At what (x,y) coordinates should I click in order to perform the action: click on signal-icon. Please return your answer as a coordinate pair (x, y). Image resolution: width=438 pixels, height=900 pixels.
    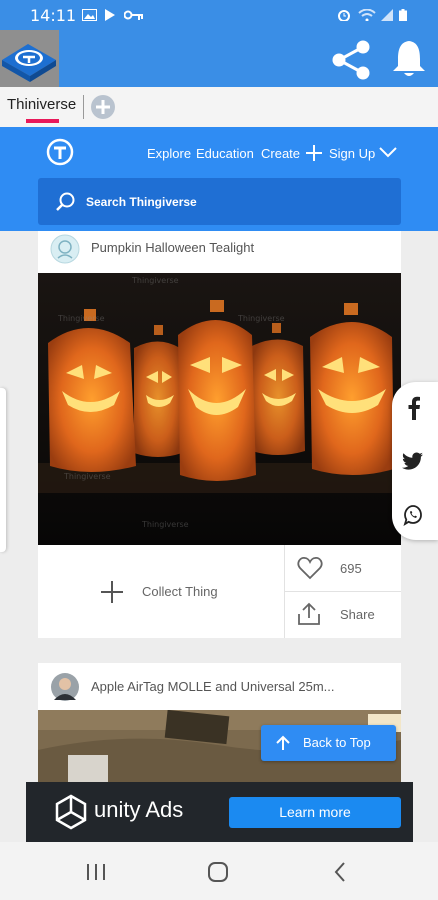
    Looking at the image, I should click on (387, 15).